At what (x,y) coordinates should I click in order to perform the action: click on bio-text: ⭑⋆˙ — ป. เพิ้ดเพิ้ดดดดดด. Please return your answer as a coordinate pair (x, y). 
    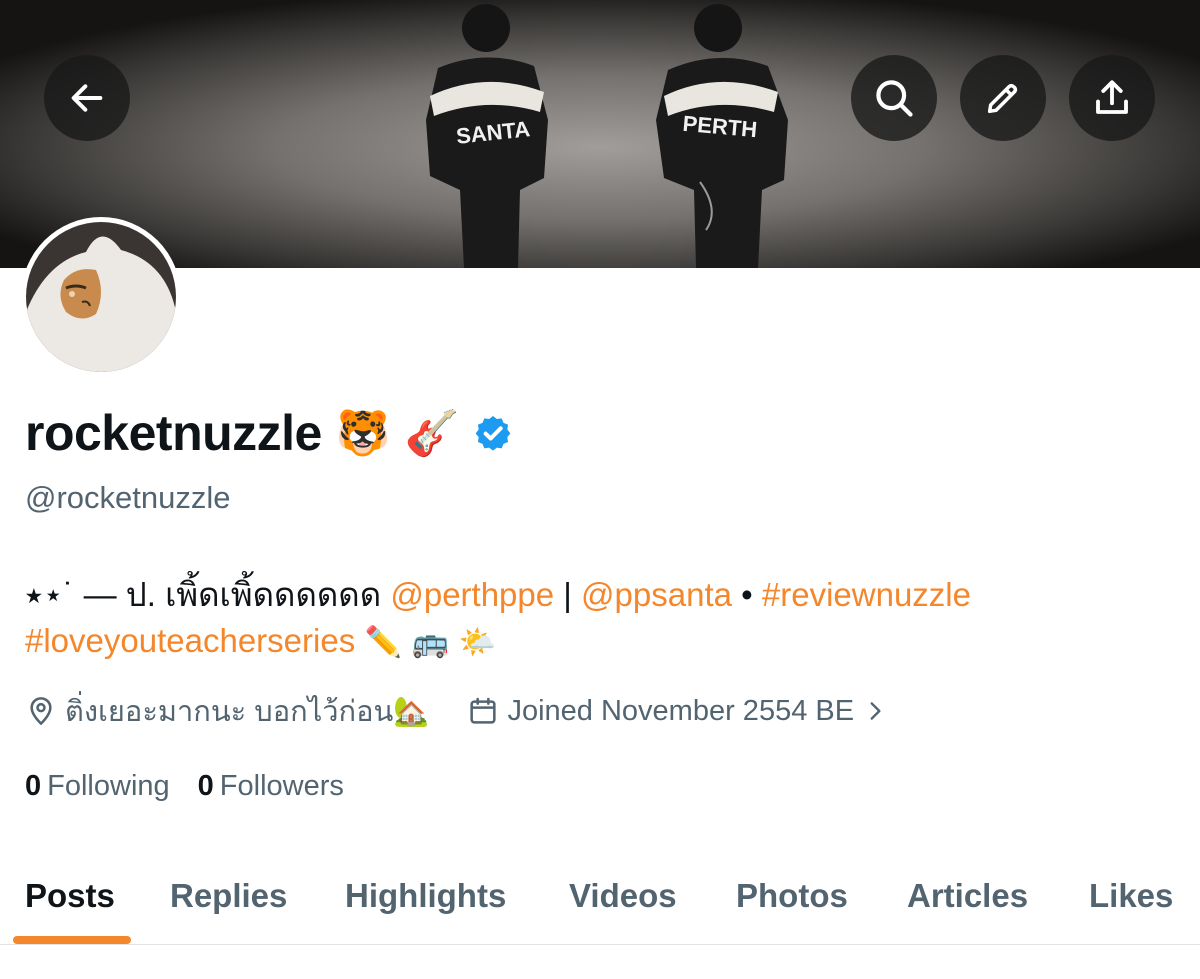
    Looking at the image, I should click on (208, 594).